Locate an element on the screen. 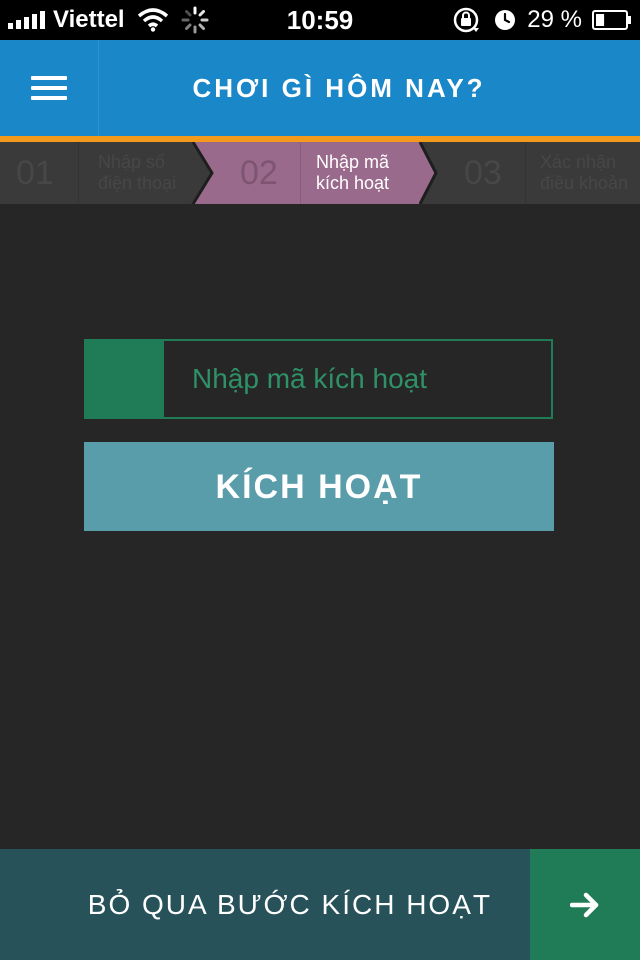 Image resolution: width=640 pixels, height=960 pixels. rotation-lock-icon is located at coordinates (467, 20).